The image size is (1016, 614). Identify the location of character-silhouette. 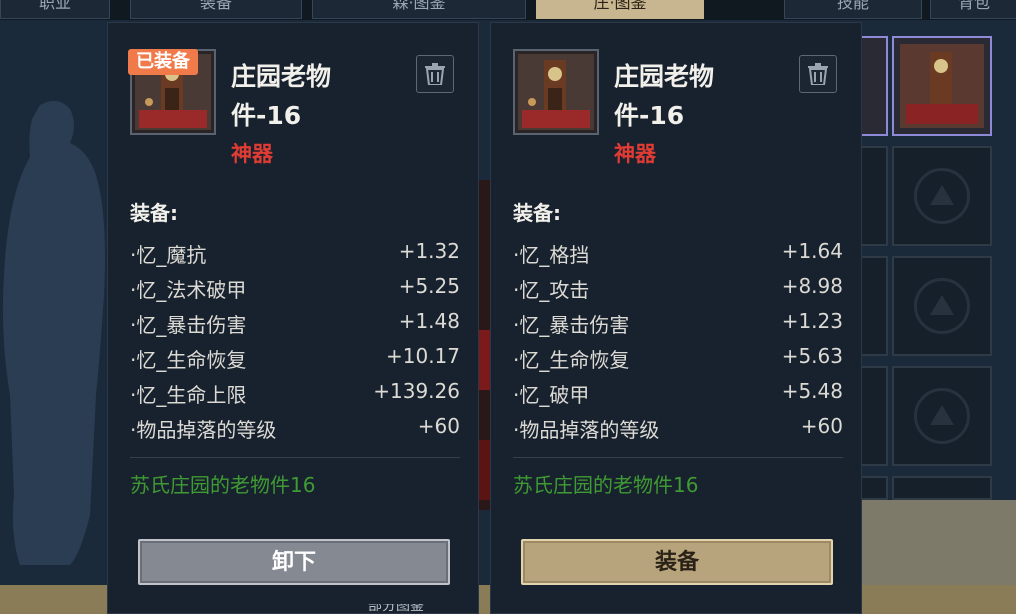
(54, 332).